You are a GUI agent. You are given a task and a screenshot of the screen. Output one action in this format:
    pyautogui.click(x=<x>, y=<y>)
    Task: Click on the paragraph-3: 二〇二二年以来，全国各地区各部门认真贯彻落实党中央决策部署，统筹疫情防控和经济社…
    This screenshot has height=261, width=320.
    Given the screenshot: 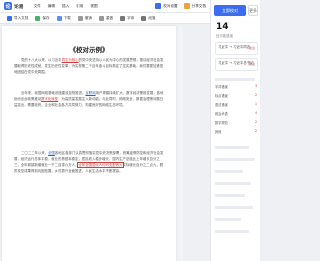 What is the action you would take?
    pyautogui.click(x=89, y=162)
    